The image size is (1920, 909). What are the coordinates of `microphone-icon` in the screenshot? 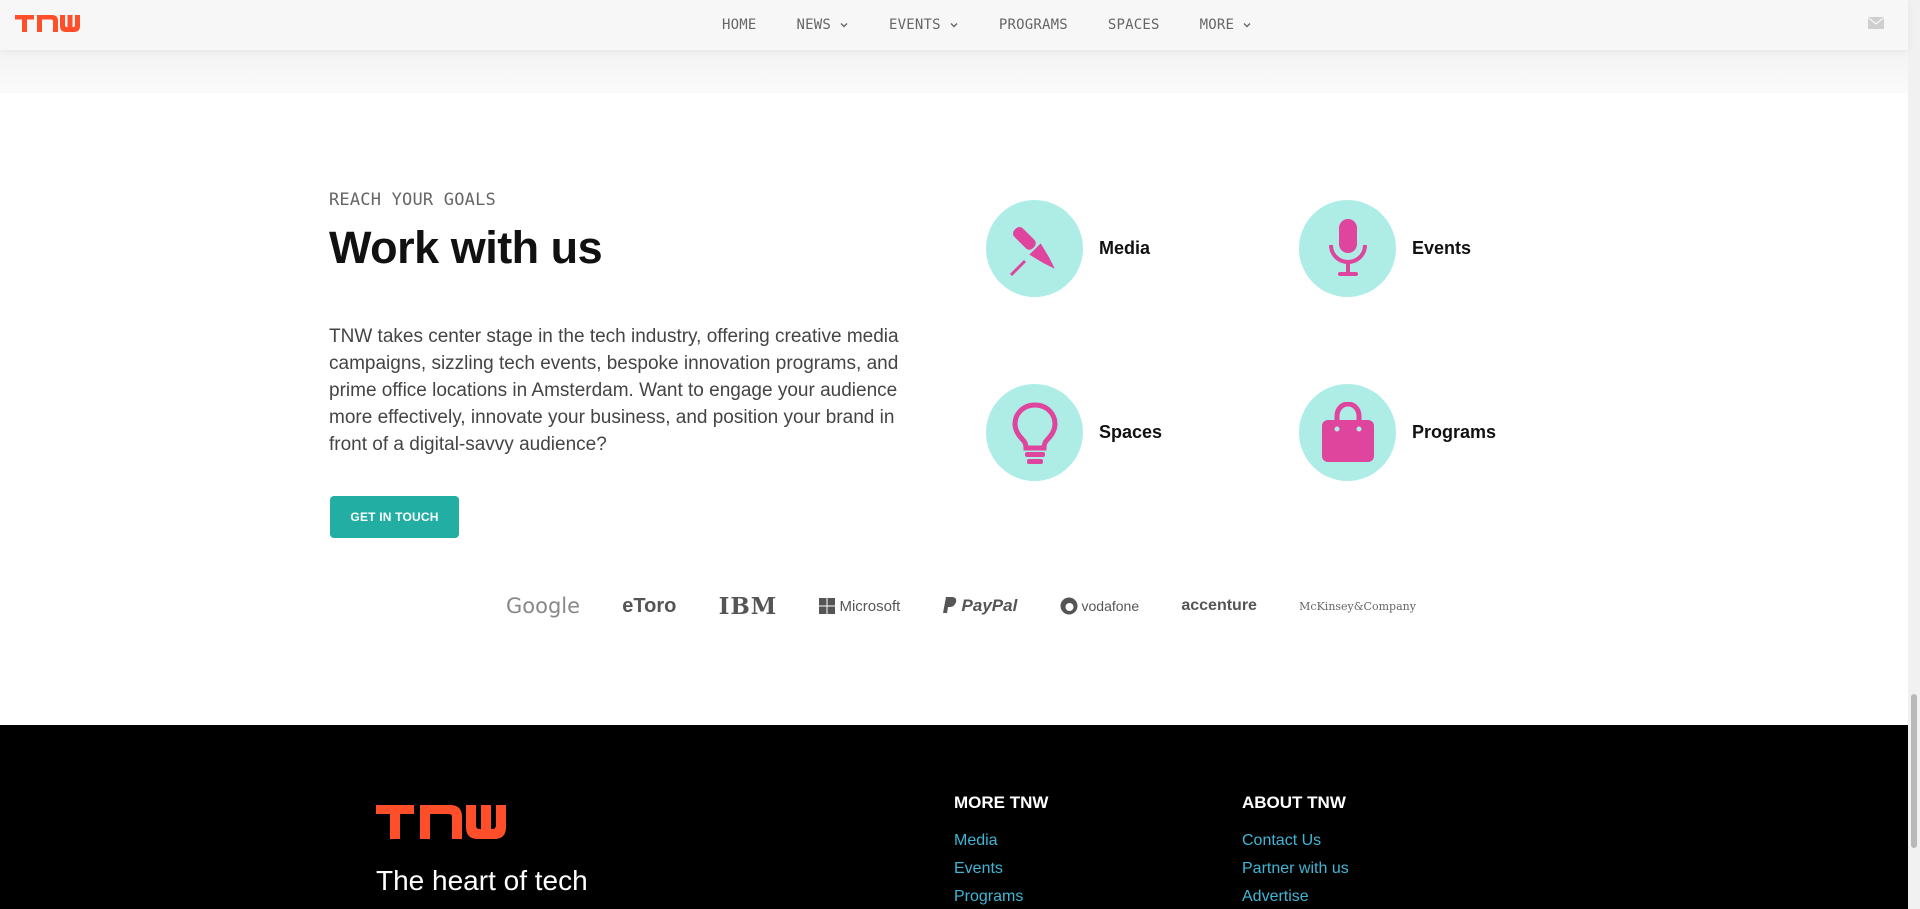 It's located at (1347, 247).